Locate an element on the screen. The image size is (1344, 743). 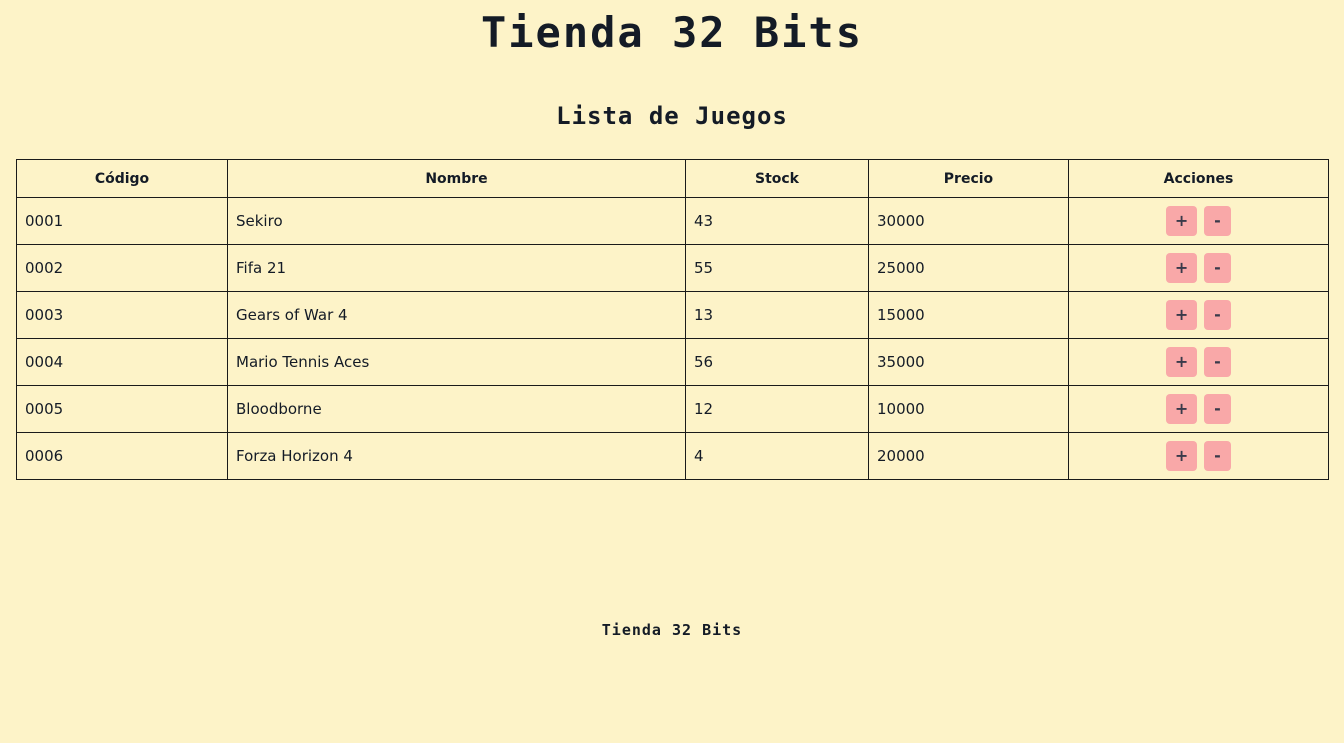
cell-codigo: 0001 is located at coordinates (122, 221).